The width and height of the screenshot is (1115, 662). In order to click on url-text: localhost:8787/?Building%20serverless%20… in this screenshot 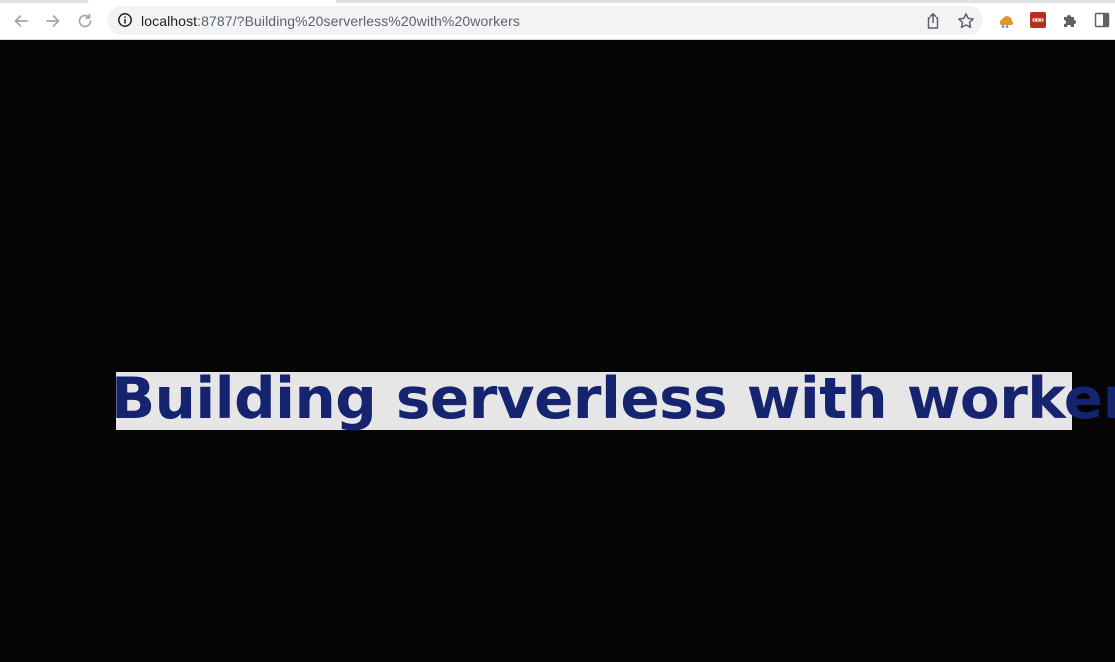, I will do `click(330, 21)`.